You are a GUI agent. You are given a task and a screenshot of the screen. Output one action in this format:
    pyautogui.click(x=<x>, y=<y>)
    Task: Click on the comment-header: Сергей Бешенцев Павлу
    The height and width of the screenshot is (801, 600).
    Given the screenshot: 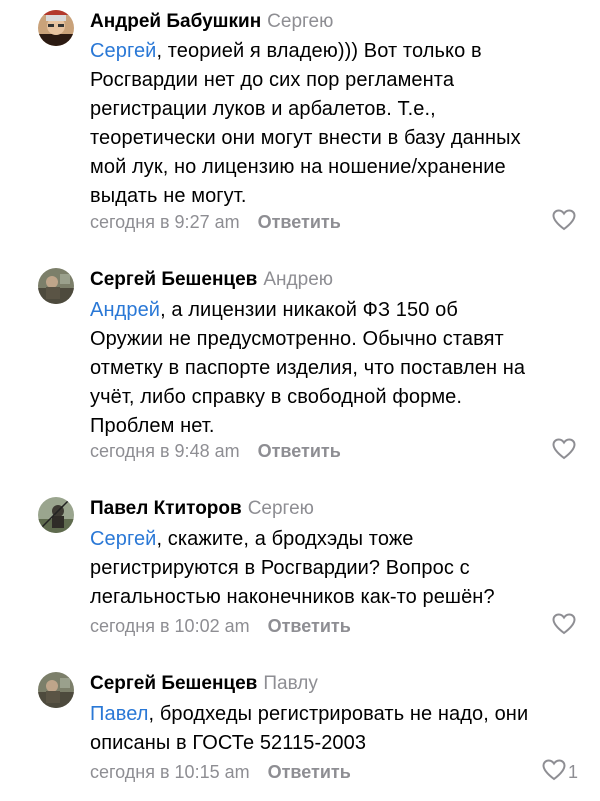 What is the action you would take?
    pyautogui.click(x=204, y=684)
    